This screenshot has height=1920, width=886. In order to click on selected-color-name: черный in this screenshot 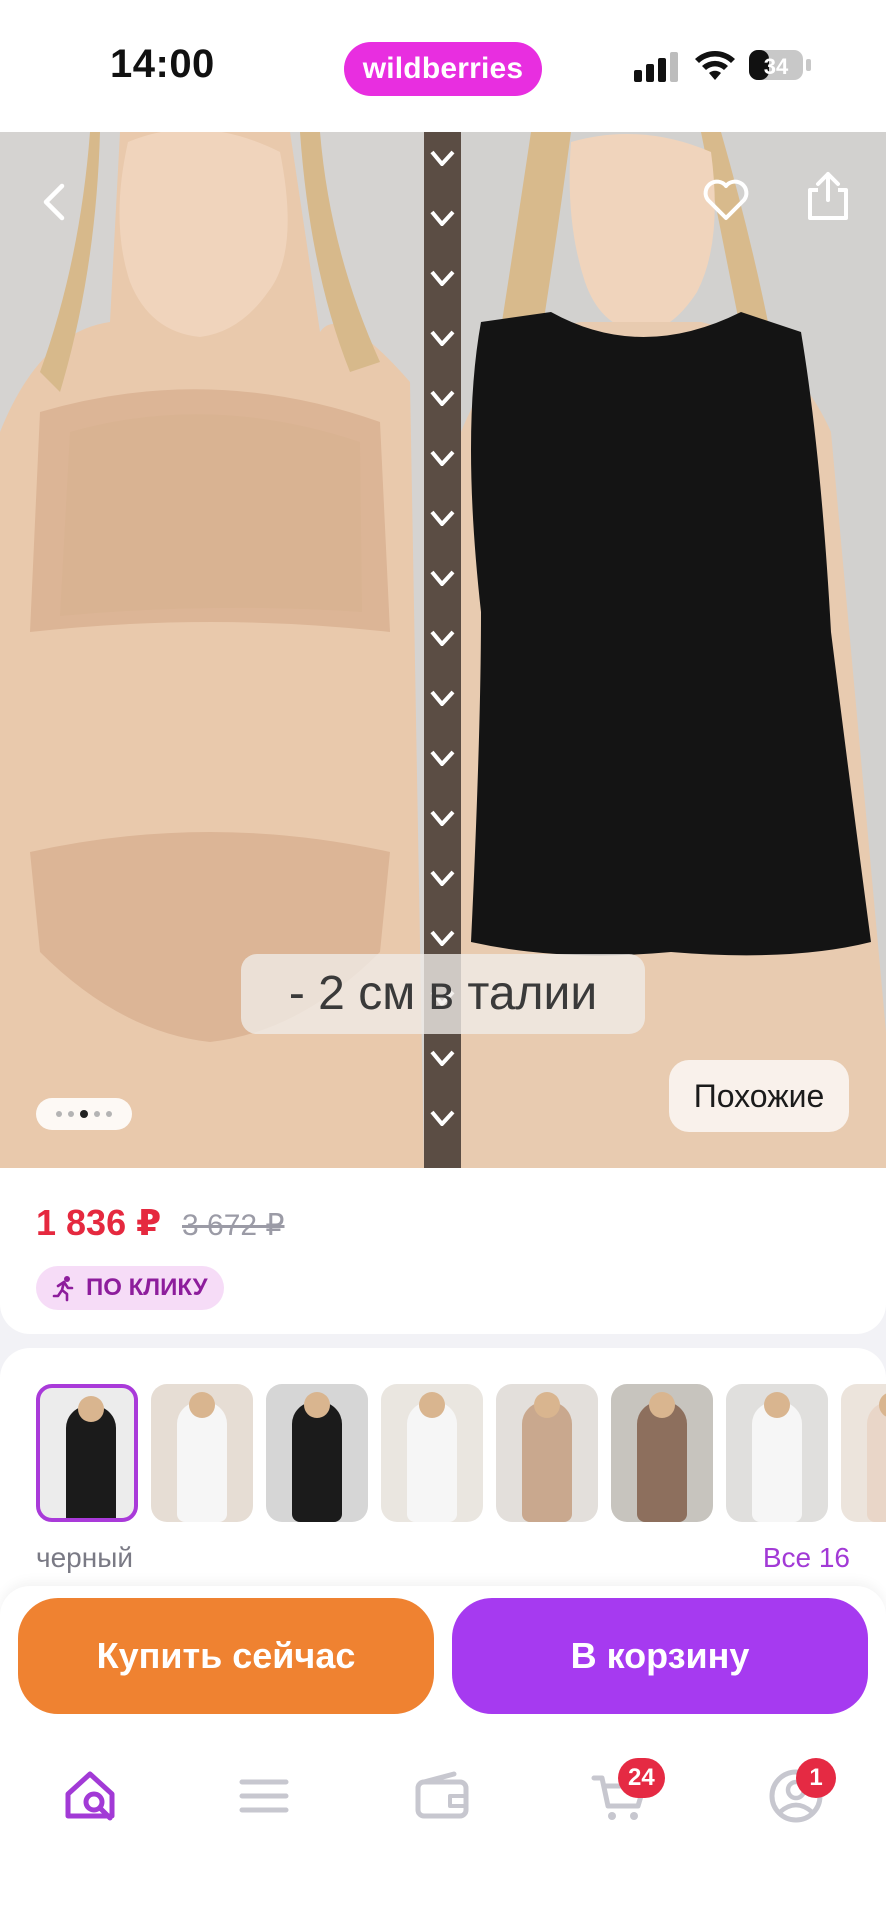, I will do `click(84, 1557)`.